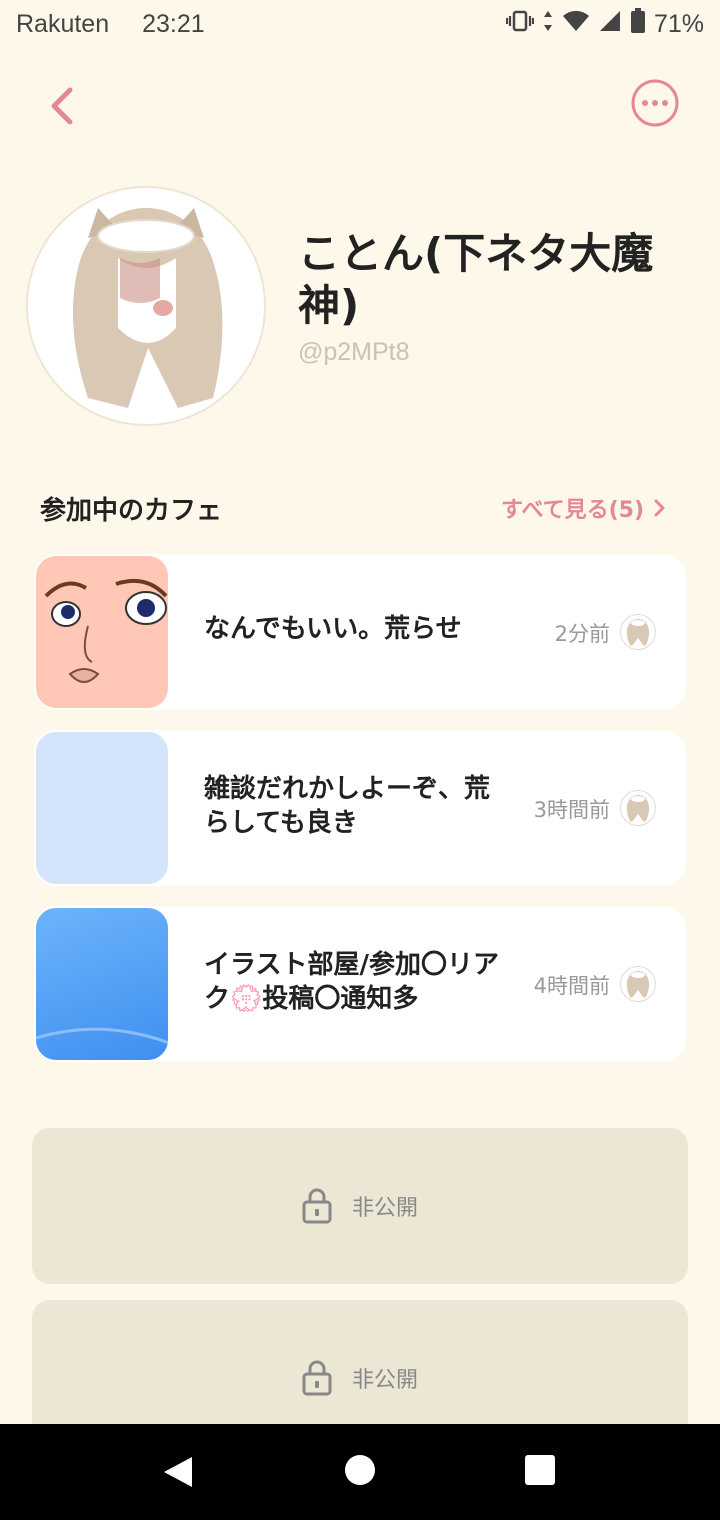 The width and height of the screenshot is (720, 1520). I want to click on section-title-cafes: 参加中のカフェ, so click(131, 511).